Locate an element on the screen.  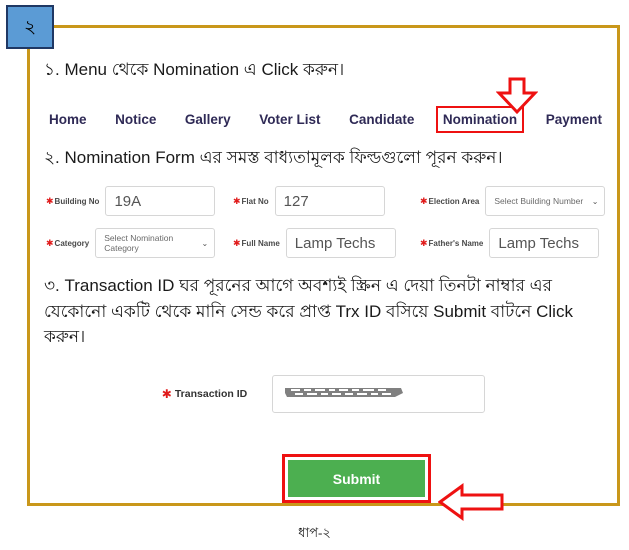
field-group-election-area: ✱ Election Area Select Building Number ⌄ is located at coordinates (513, 201).